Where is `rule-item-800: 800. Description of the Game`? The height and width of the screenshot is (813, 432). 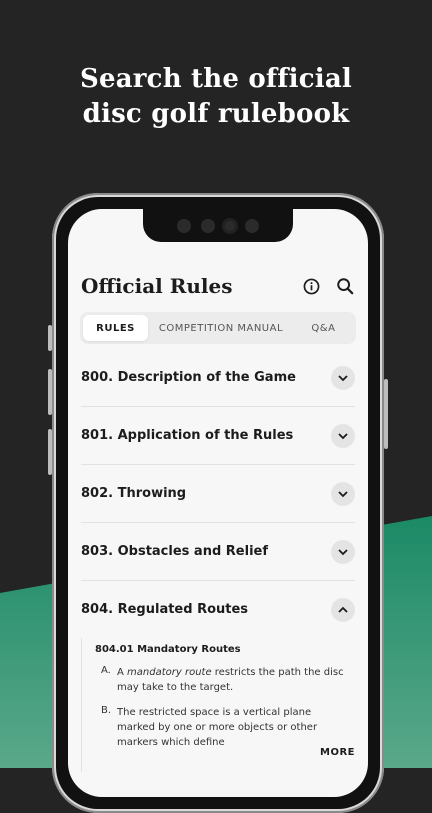
rule-item-800: 800. Description of the Game is located at coordinates (218, 378).